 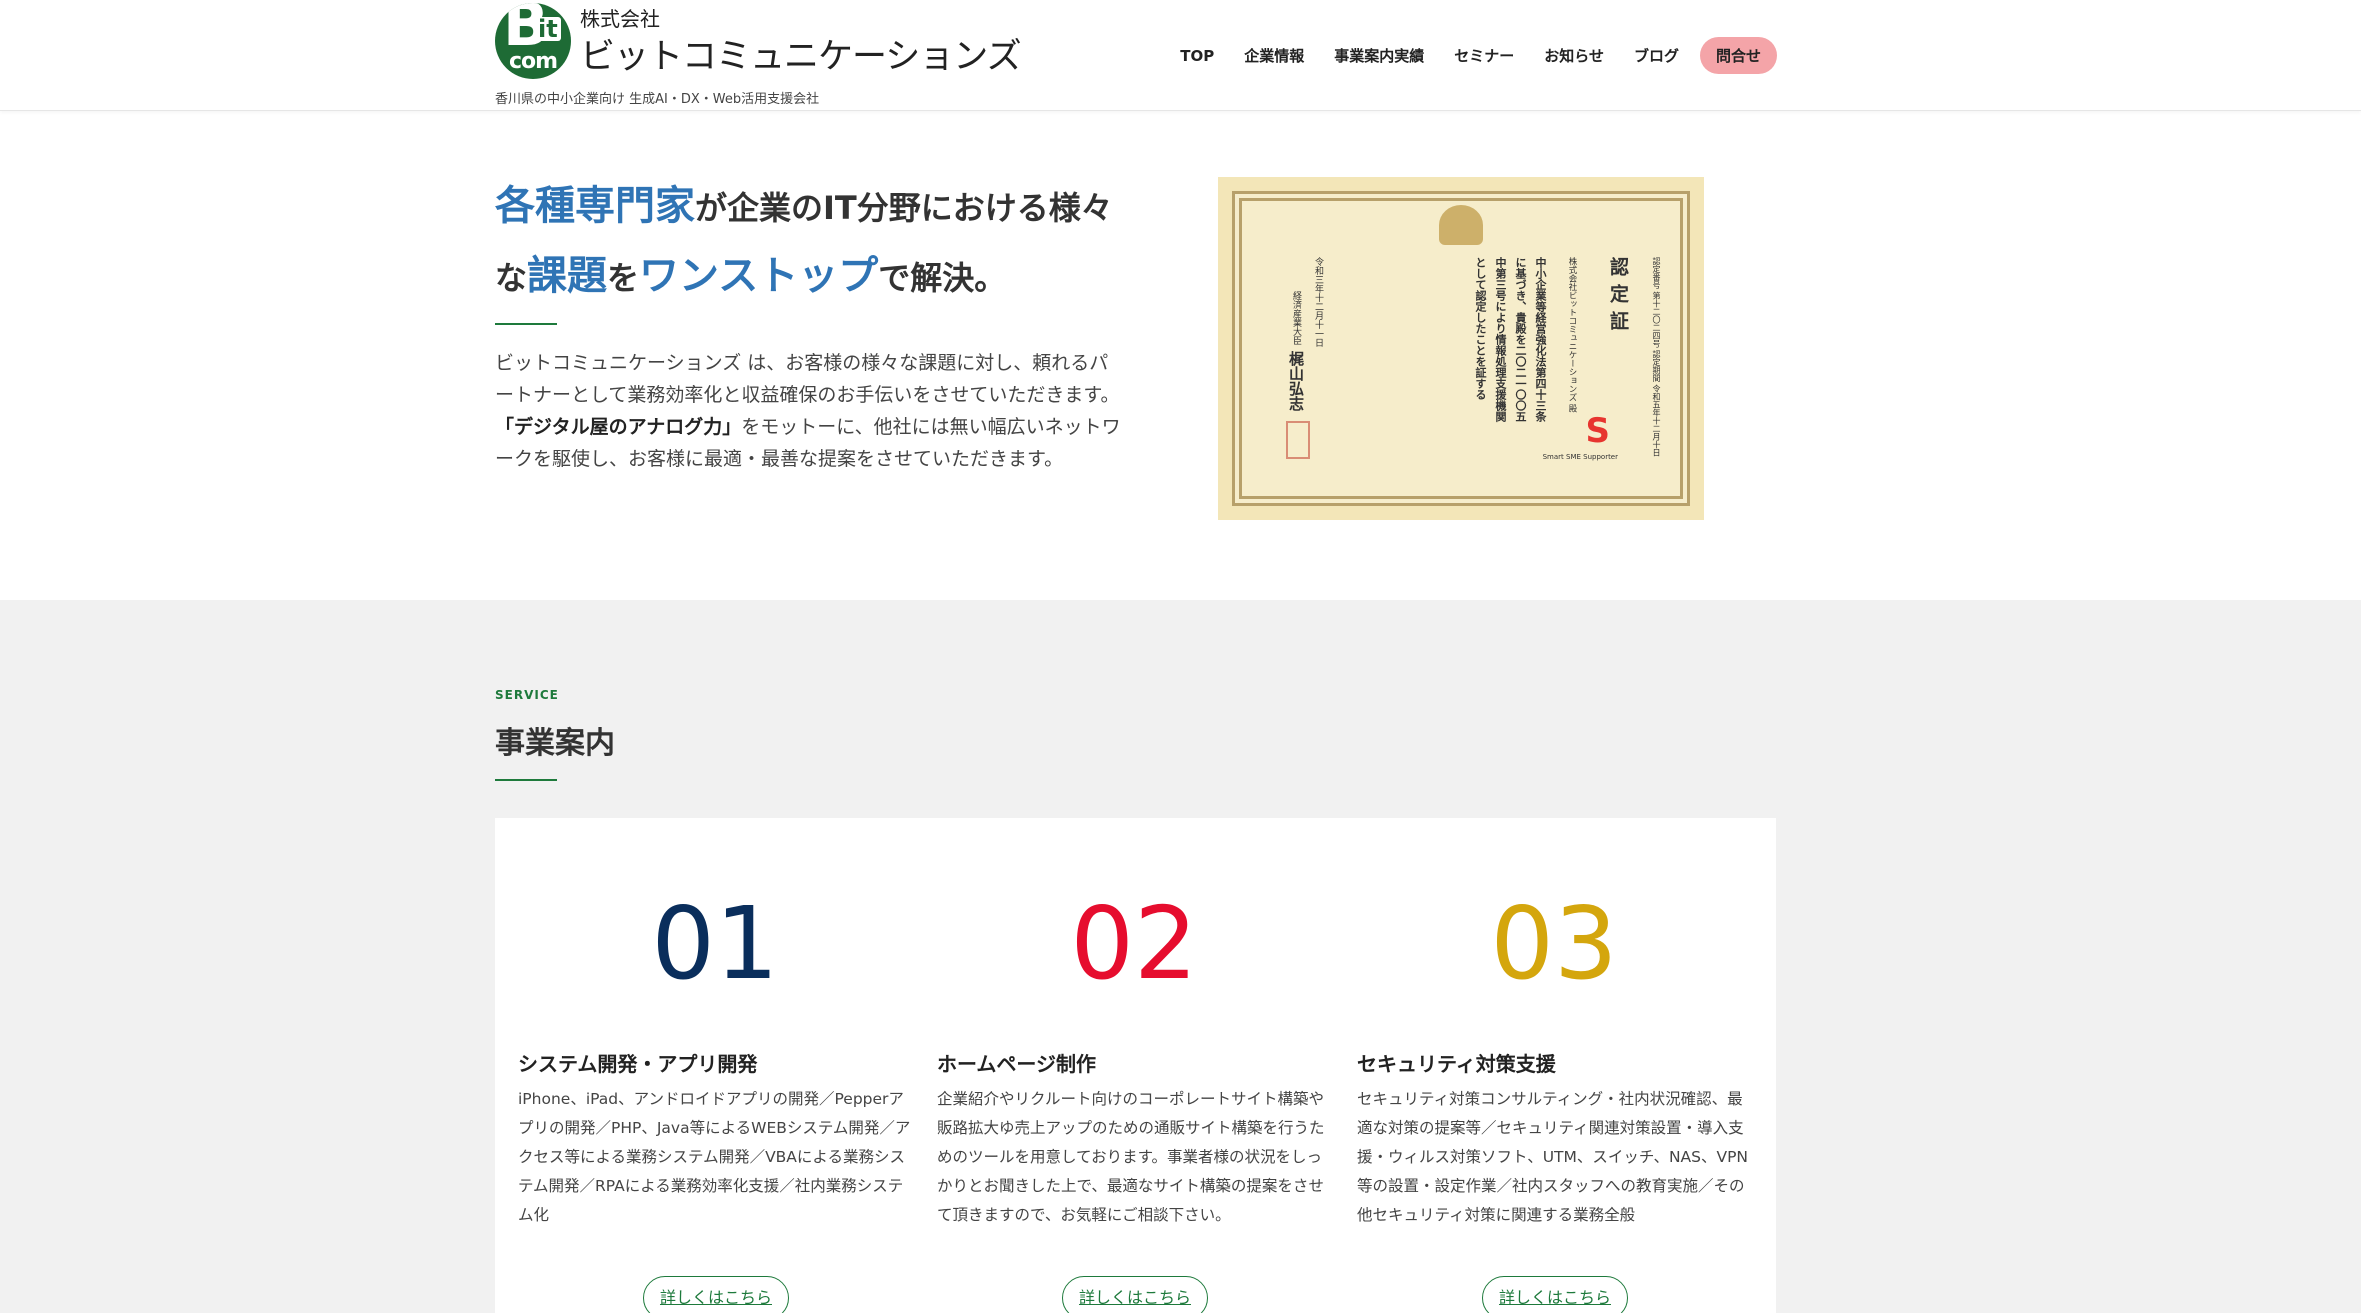 What do you see at coordinates (657, 99) in the screenshot?
I see `site-tagline: 香川県の中小企業向け 生成AI・DX・Web活用支援会社` at bounding box center [657, 99].